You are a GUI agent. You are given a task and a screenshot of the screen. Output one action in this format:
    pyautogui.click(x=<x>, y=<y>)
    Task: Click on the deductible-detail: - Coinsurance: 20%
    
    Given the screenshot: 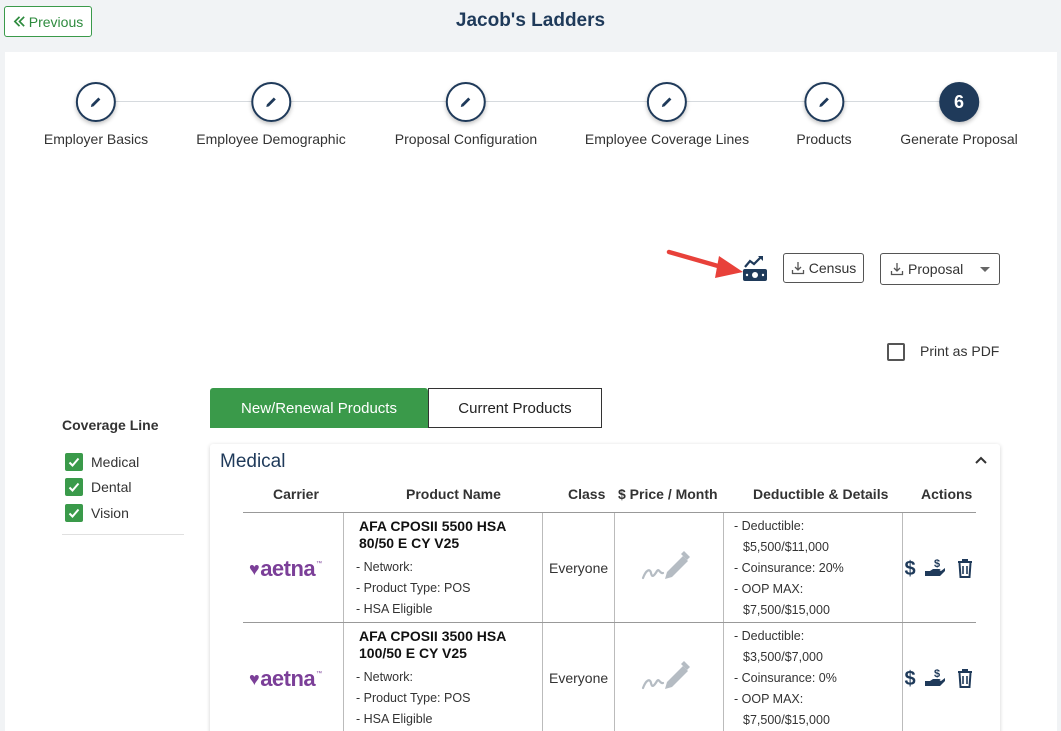 What is the action you would take?
    pyautogui.click(x=789, y=568)
    